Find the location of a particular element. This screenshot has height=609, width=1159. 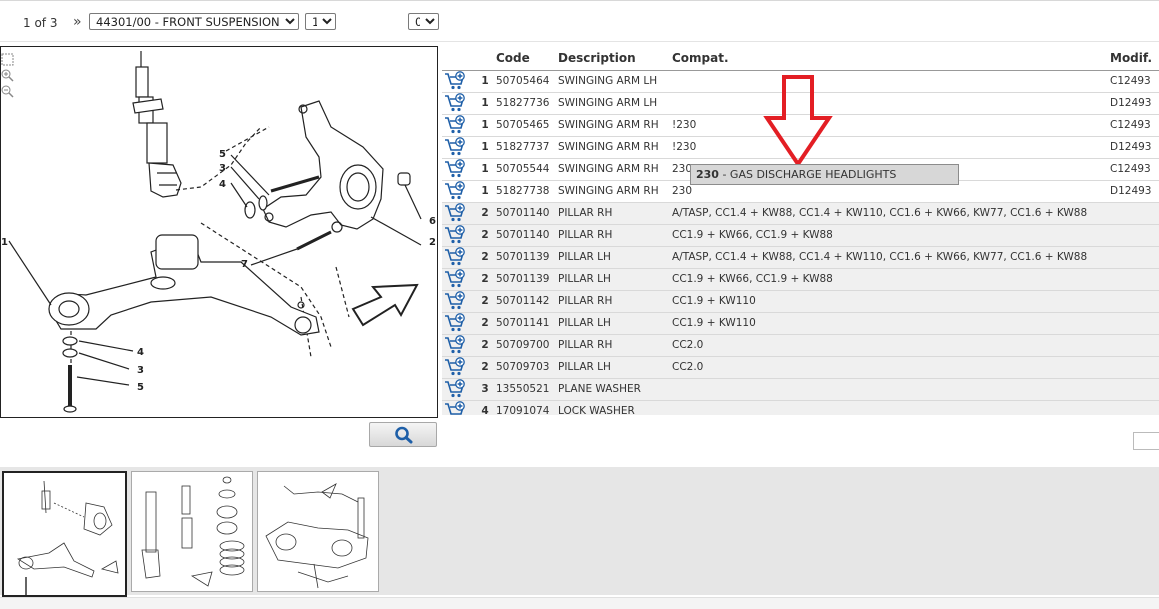

table-row: 2 50701141 PILLAR LH CC1.9 + KW110 is located at coordinates (800, 323).